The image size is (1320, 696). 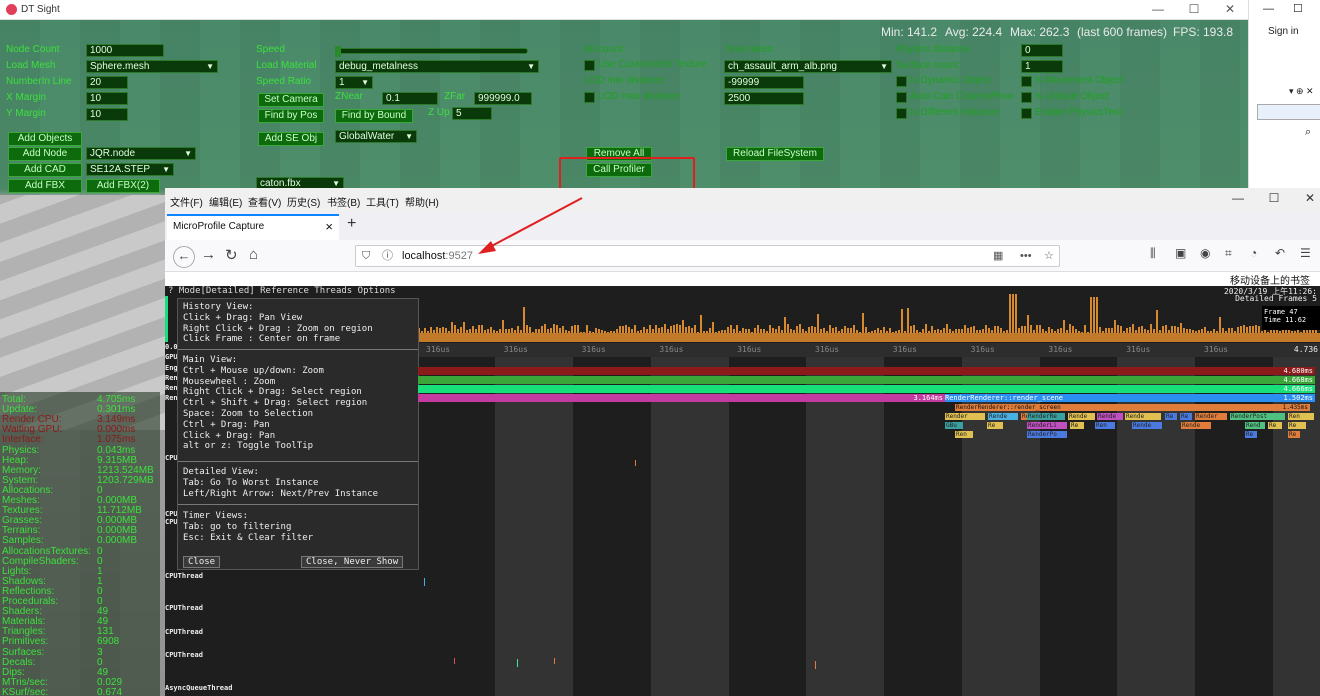 I want to click on add-se-obj-button: Add SE Obj, so click(x=291, y=139).